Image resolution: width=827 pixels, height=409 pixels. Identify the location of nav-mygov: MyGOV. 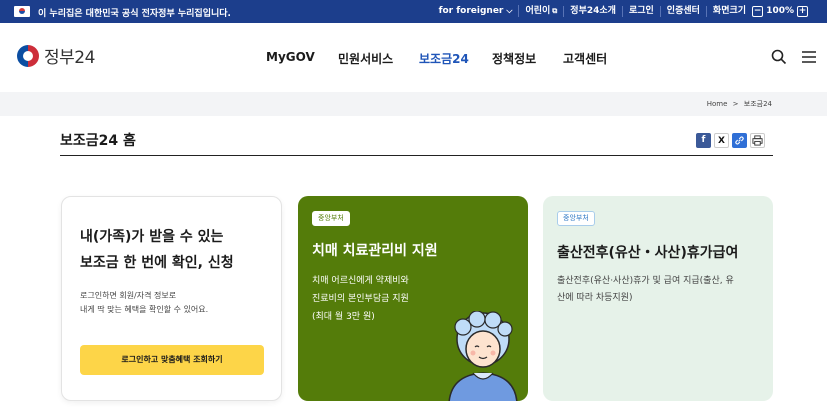
(290, 57).